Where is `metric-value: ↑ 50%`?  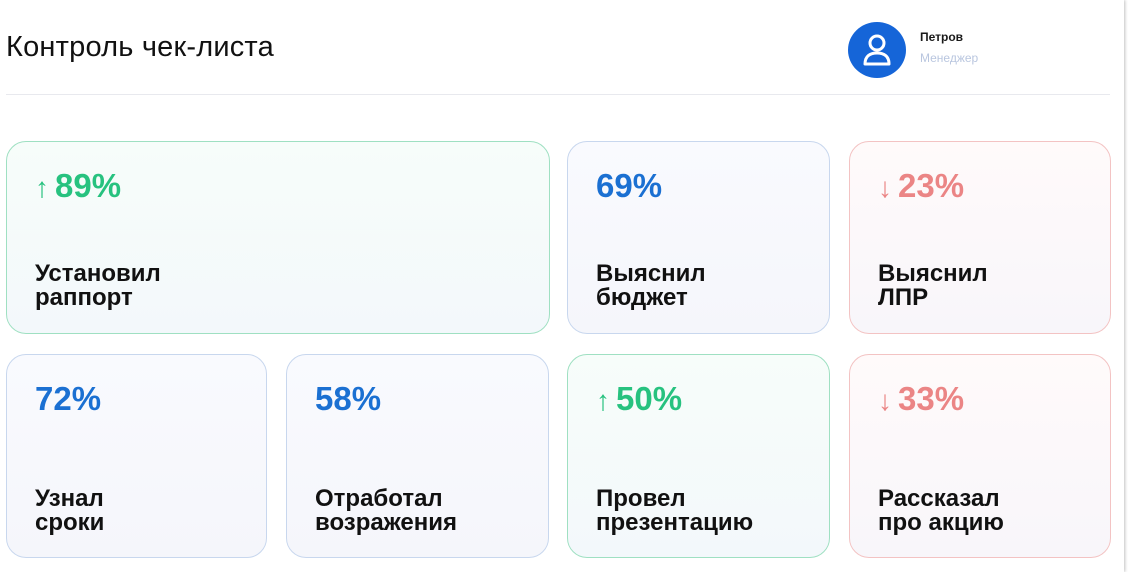 metric-value: ↑ 50% is located at coordinates (639, 400).